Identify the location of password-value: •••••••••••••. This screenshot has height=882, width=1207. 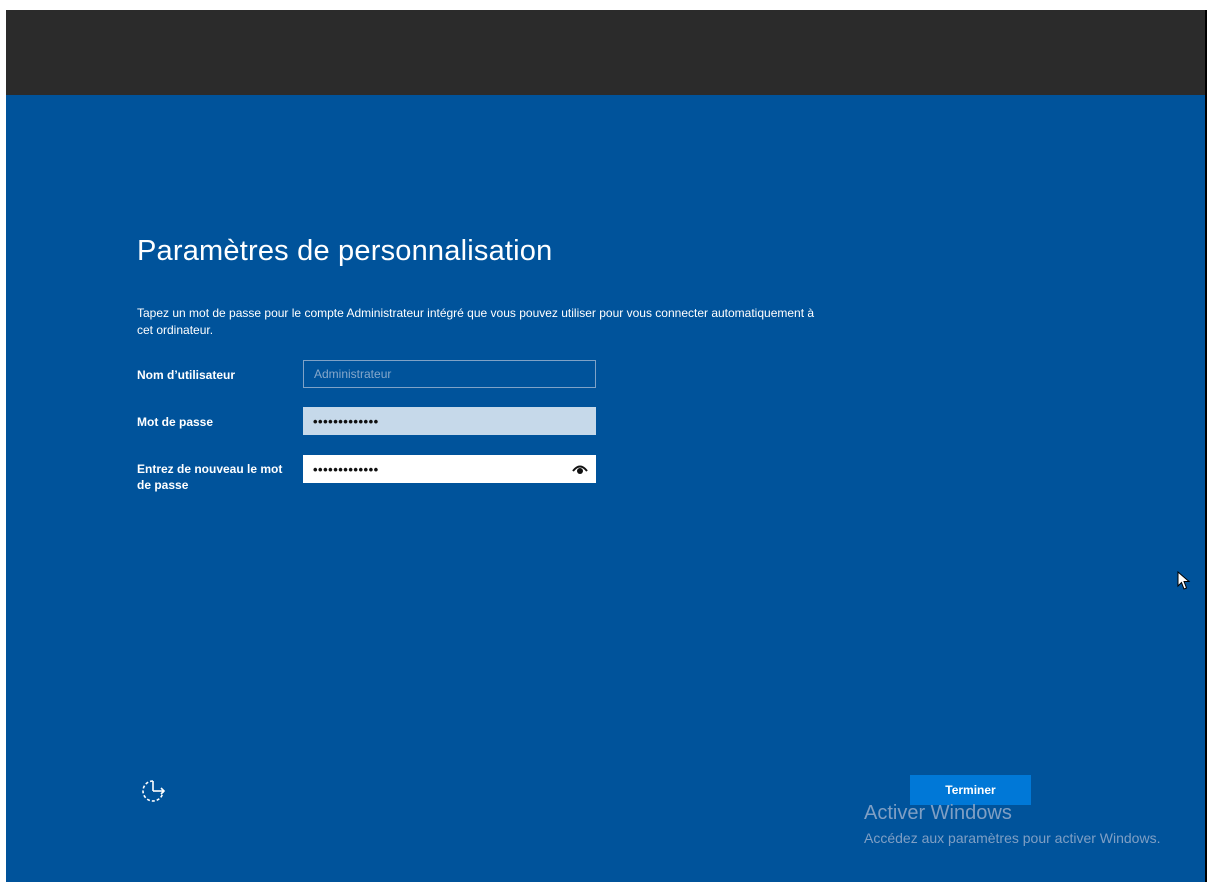
(346, 421).